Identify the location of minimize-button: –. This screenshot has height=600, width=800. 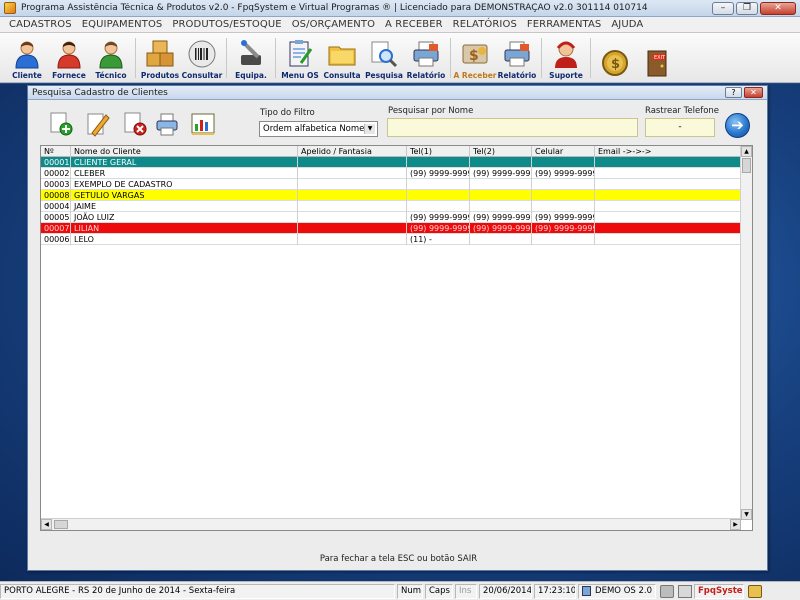
(723, 8).